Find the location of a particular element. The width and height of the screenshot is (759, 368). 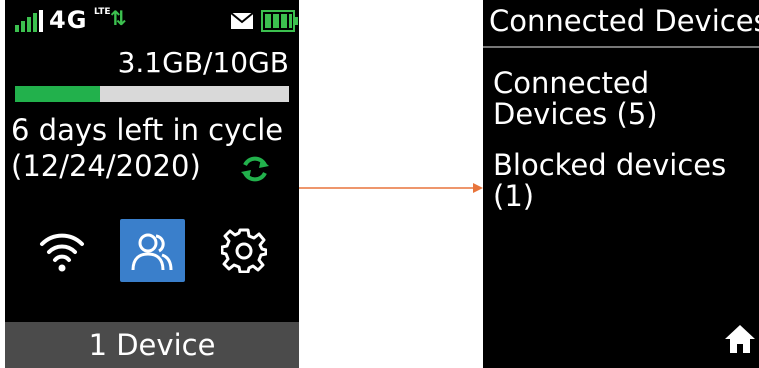

connected-device-count-label: 1 Device is located at coordinates (152, 345).